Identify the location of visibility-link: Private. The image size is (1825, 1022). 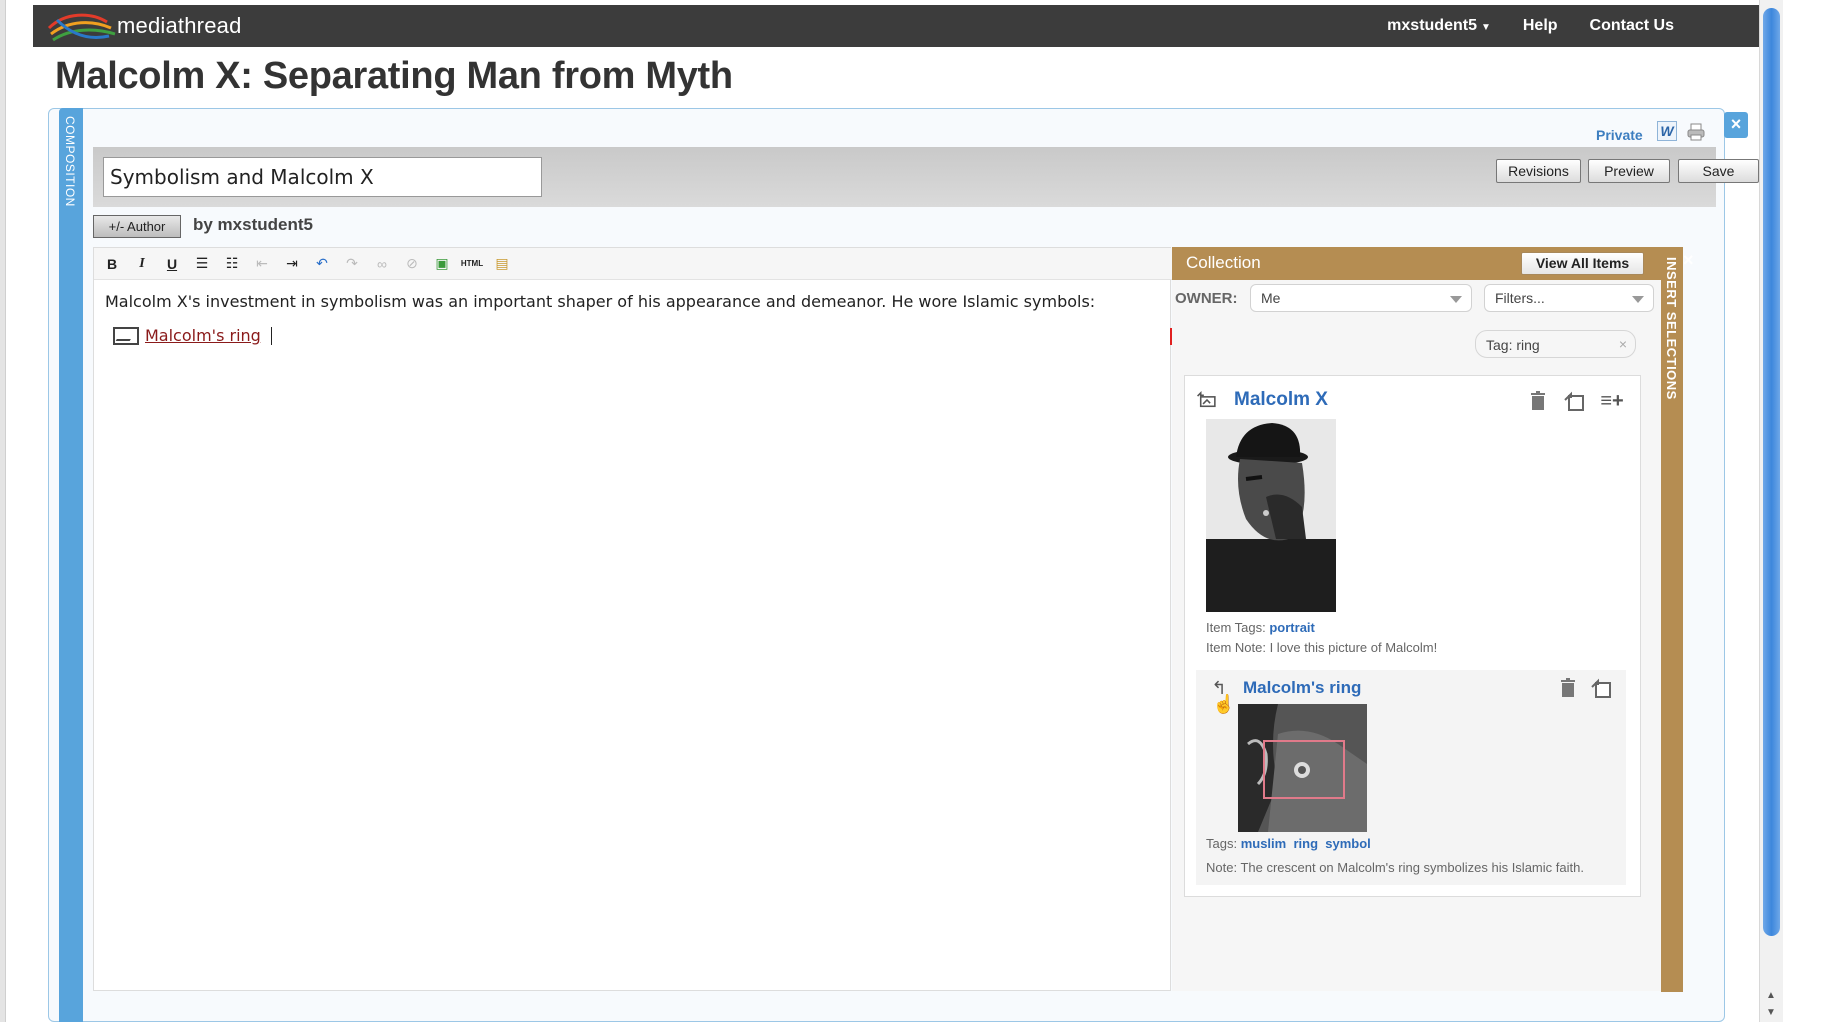
(1619, 135).